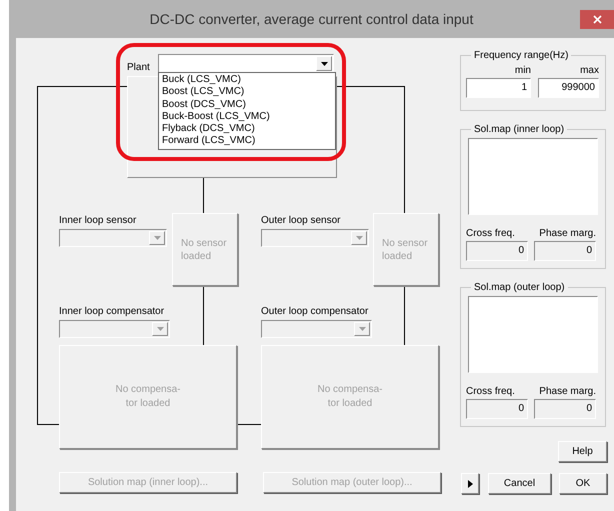  What do you see at coordinates (522, 71) in the screenshot?
I see `min-label: min` at bounding box center [522, 71].